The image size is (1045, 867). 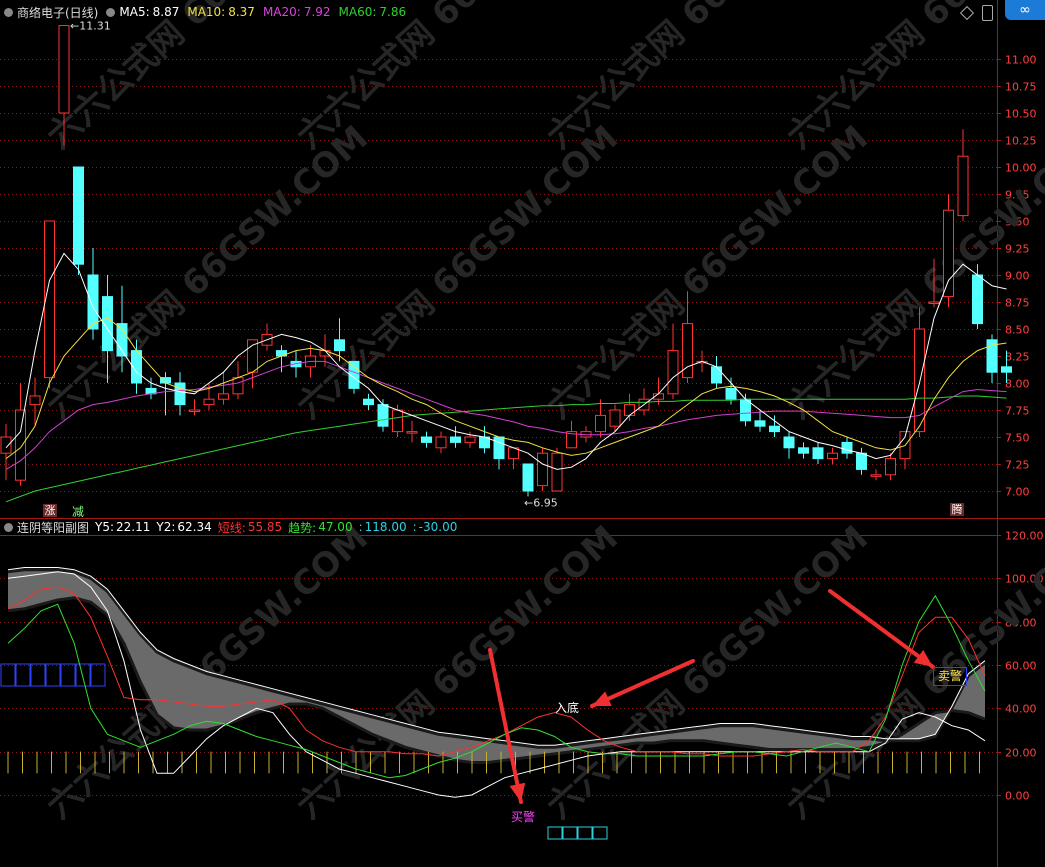 What do you see at coordinates (923, 658) in the screenshot?
I see `sell-arrow-head` at bounding box center [923, 658].